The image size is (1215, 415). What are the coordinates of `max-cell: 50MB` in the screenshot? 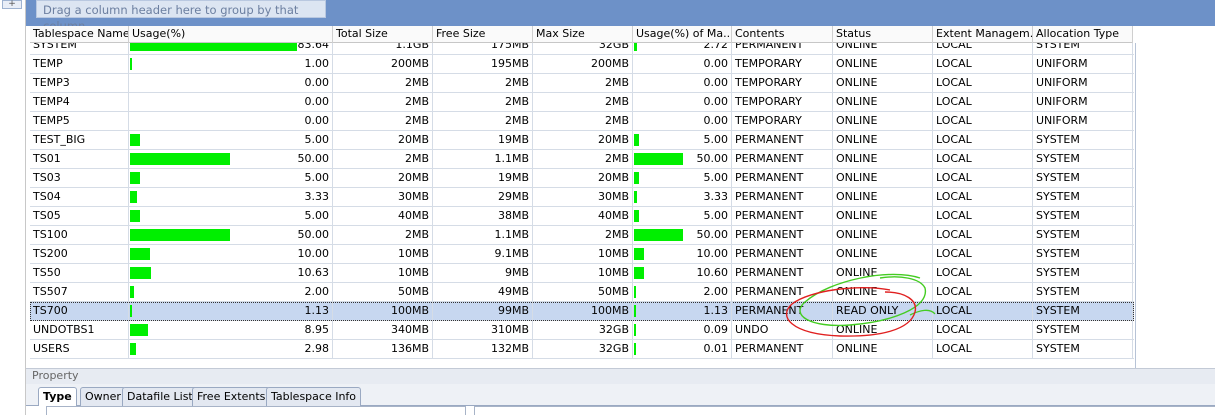 It's located at (583, 292).